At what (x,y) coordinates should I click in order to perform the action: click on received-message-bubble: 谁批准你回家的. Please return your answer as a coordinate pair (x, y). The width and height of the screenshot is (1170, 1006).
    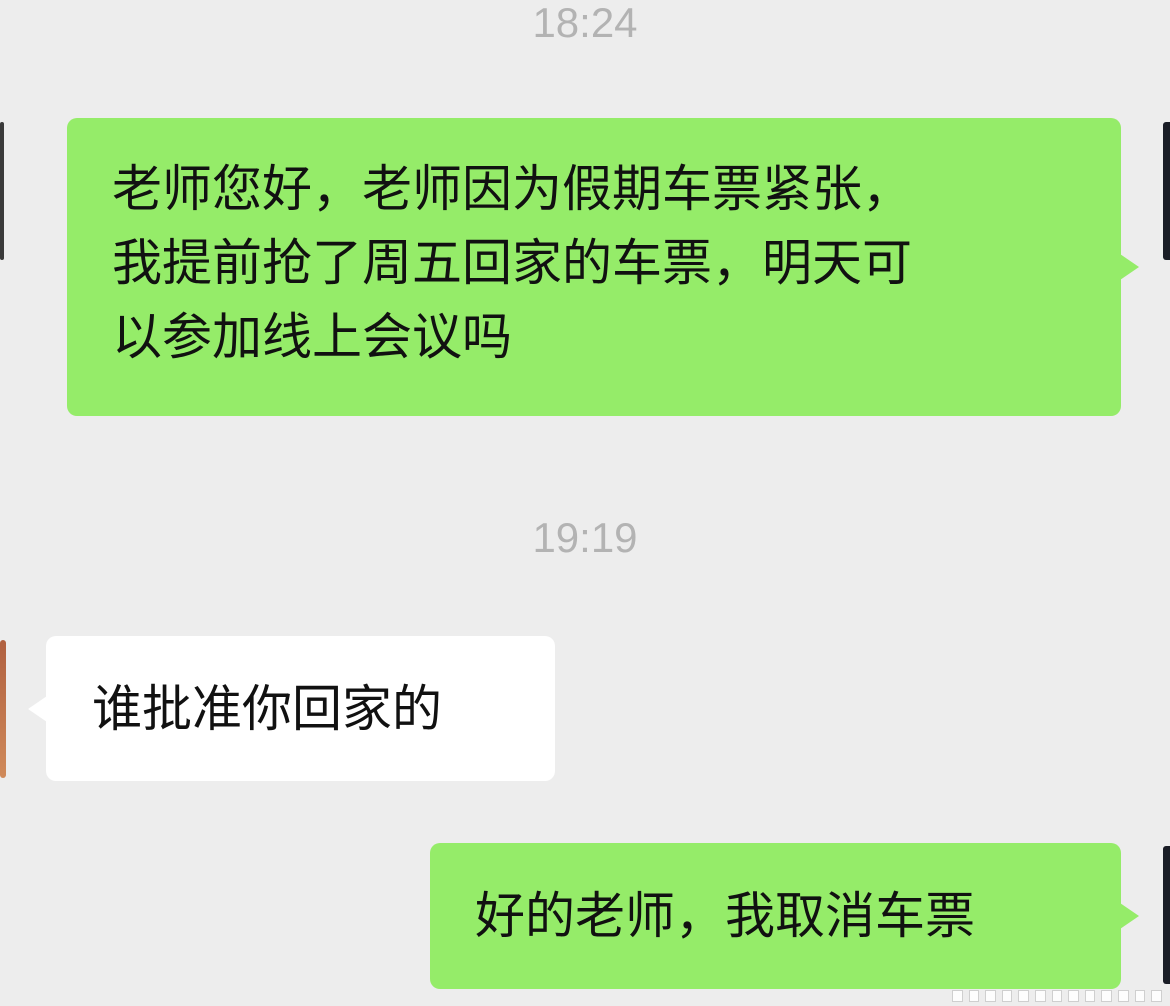
    Looking at the image, I should click on (291, 708).